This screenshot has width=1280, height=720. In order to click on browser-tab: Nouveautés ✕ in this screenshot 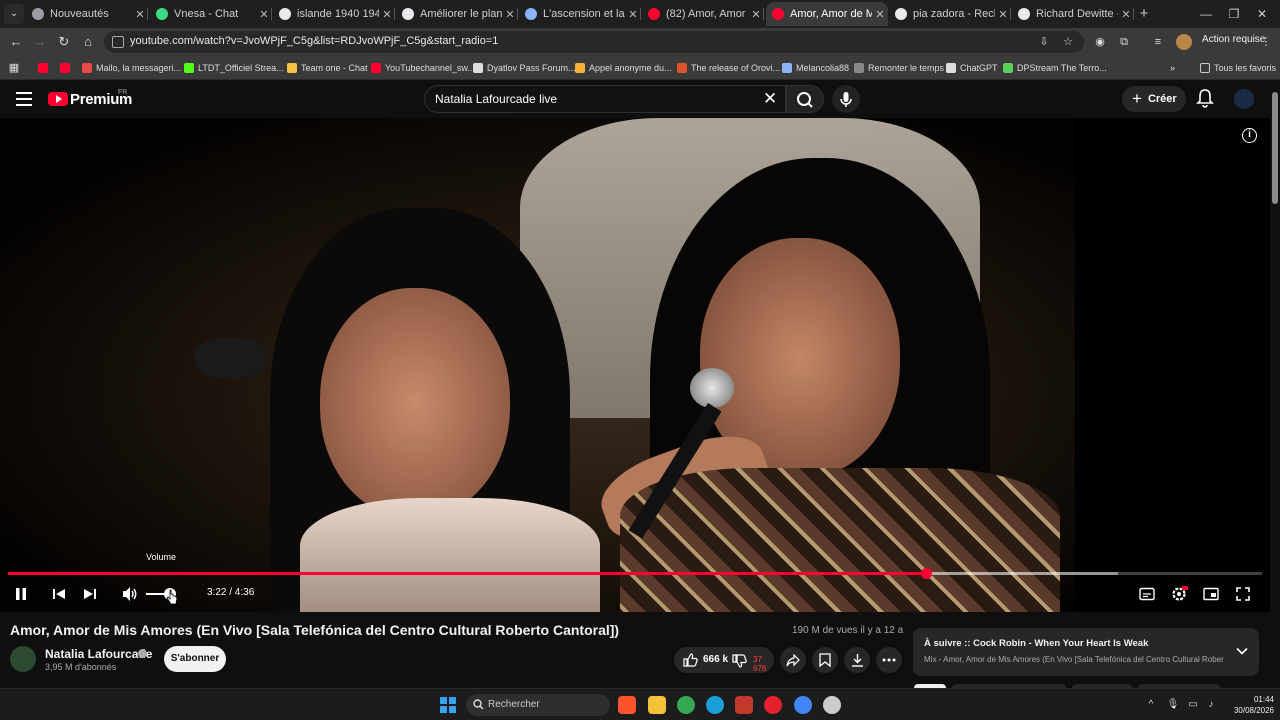, I will do `click(87, 14)`.